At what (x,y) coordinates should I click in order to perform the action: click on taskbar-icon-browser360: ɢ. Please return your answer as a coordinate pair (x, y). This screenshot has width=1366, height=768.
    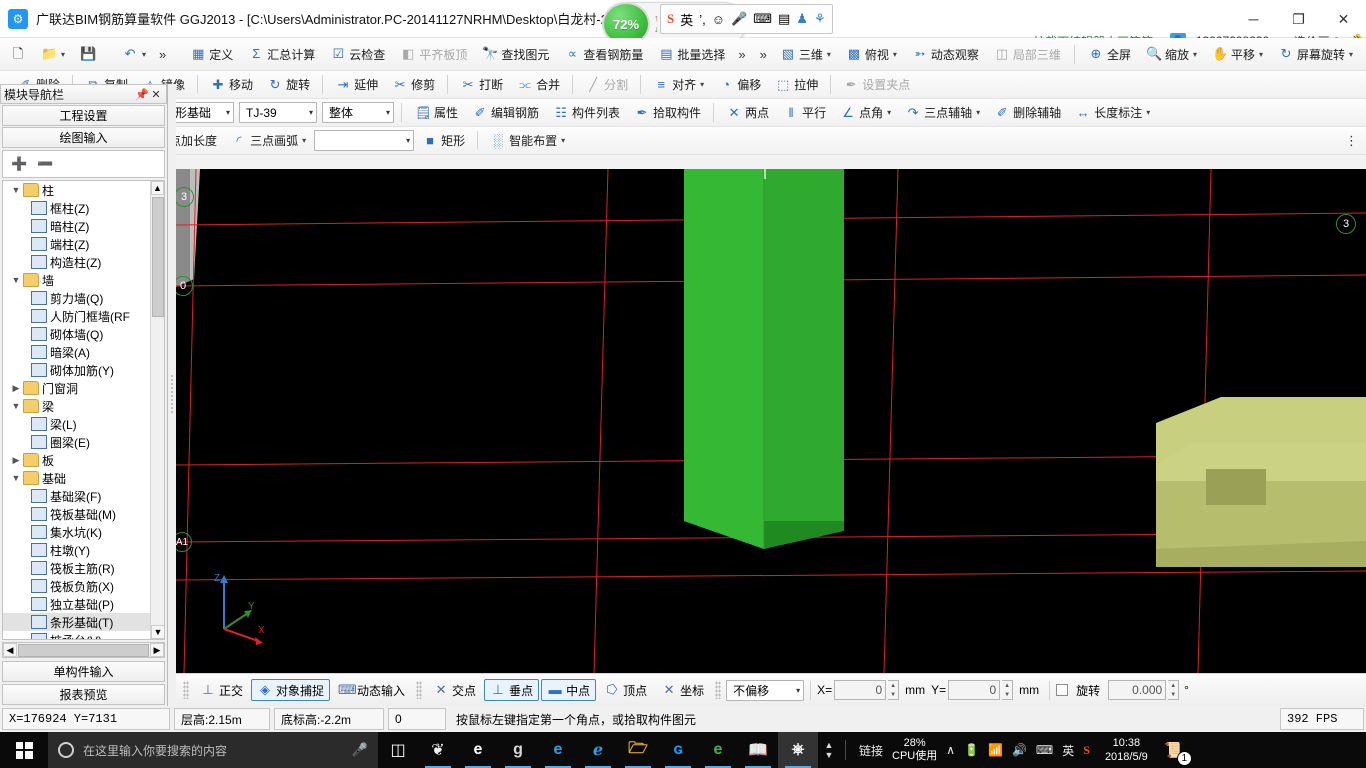
    Looking at the image, I should click on (678, 750).